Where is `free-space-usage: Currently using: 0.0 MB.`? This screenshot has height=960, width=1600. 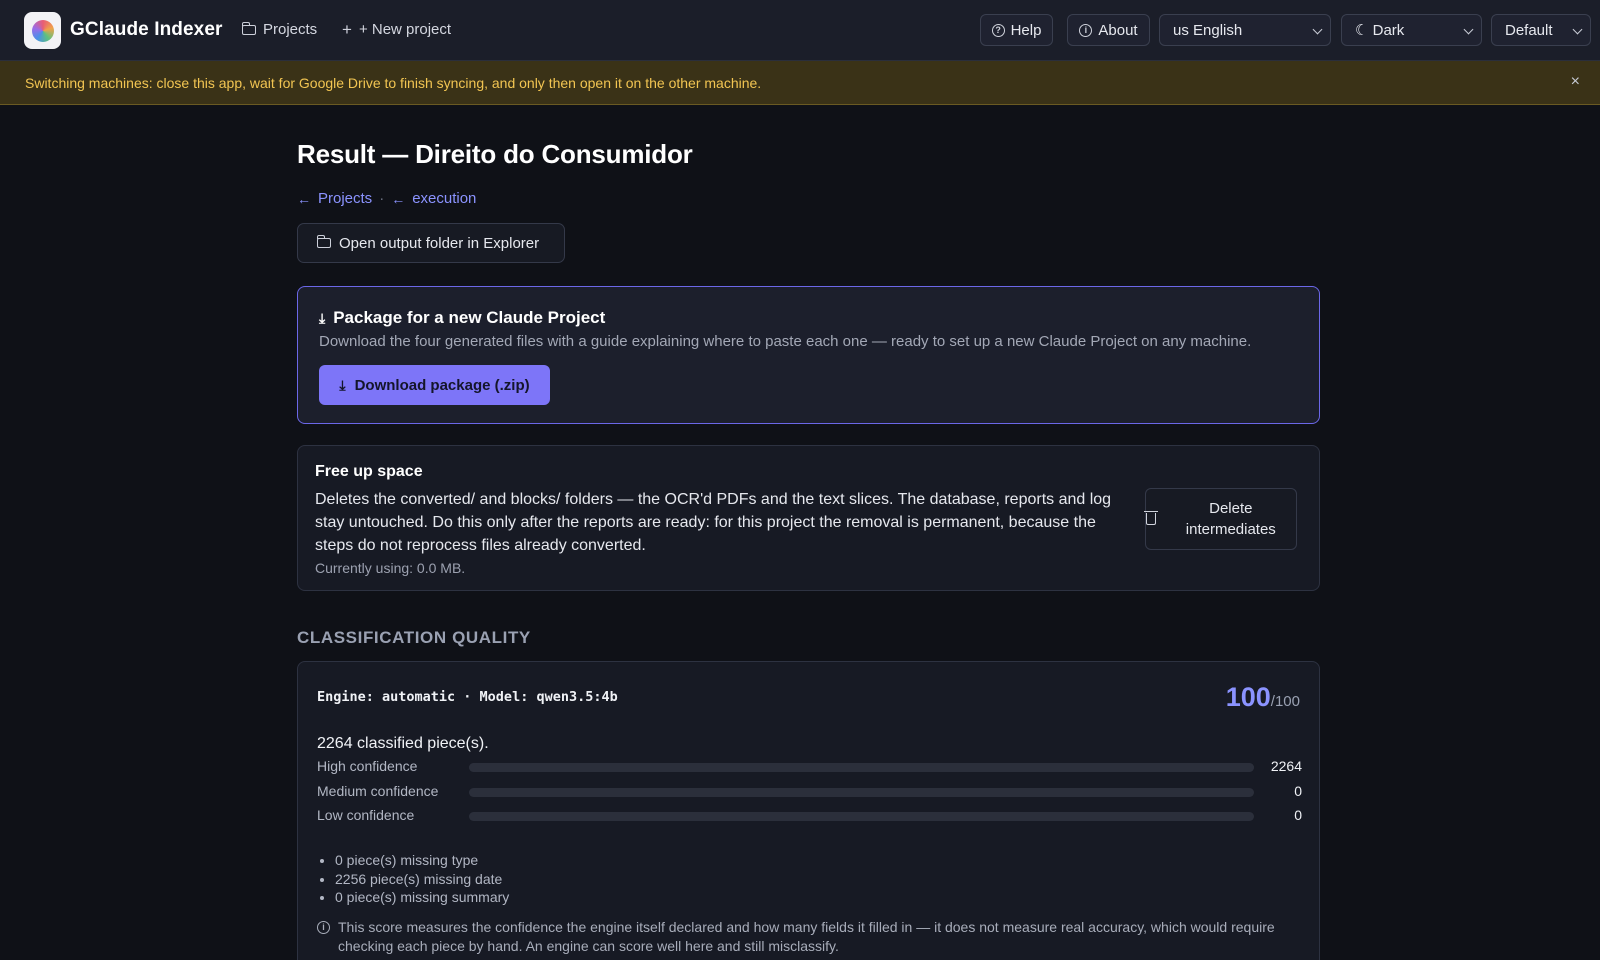 free-space-usage: Currently using: 0.0 MB. is located at coordinates (390, 568).